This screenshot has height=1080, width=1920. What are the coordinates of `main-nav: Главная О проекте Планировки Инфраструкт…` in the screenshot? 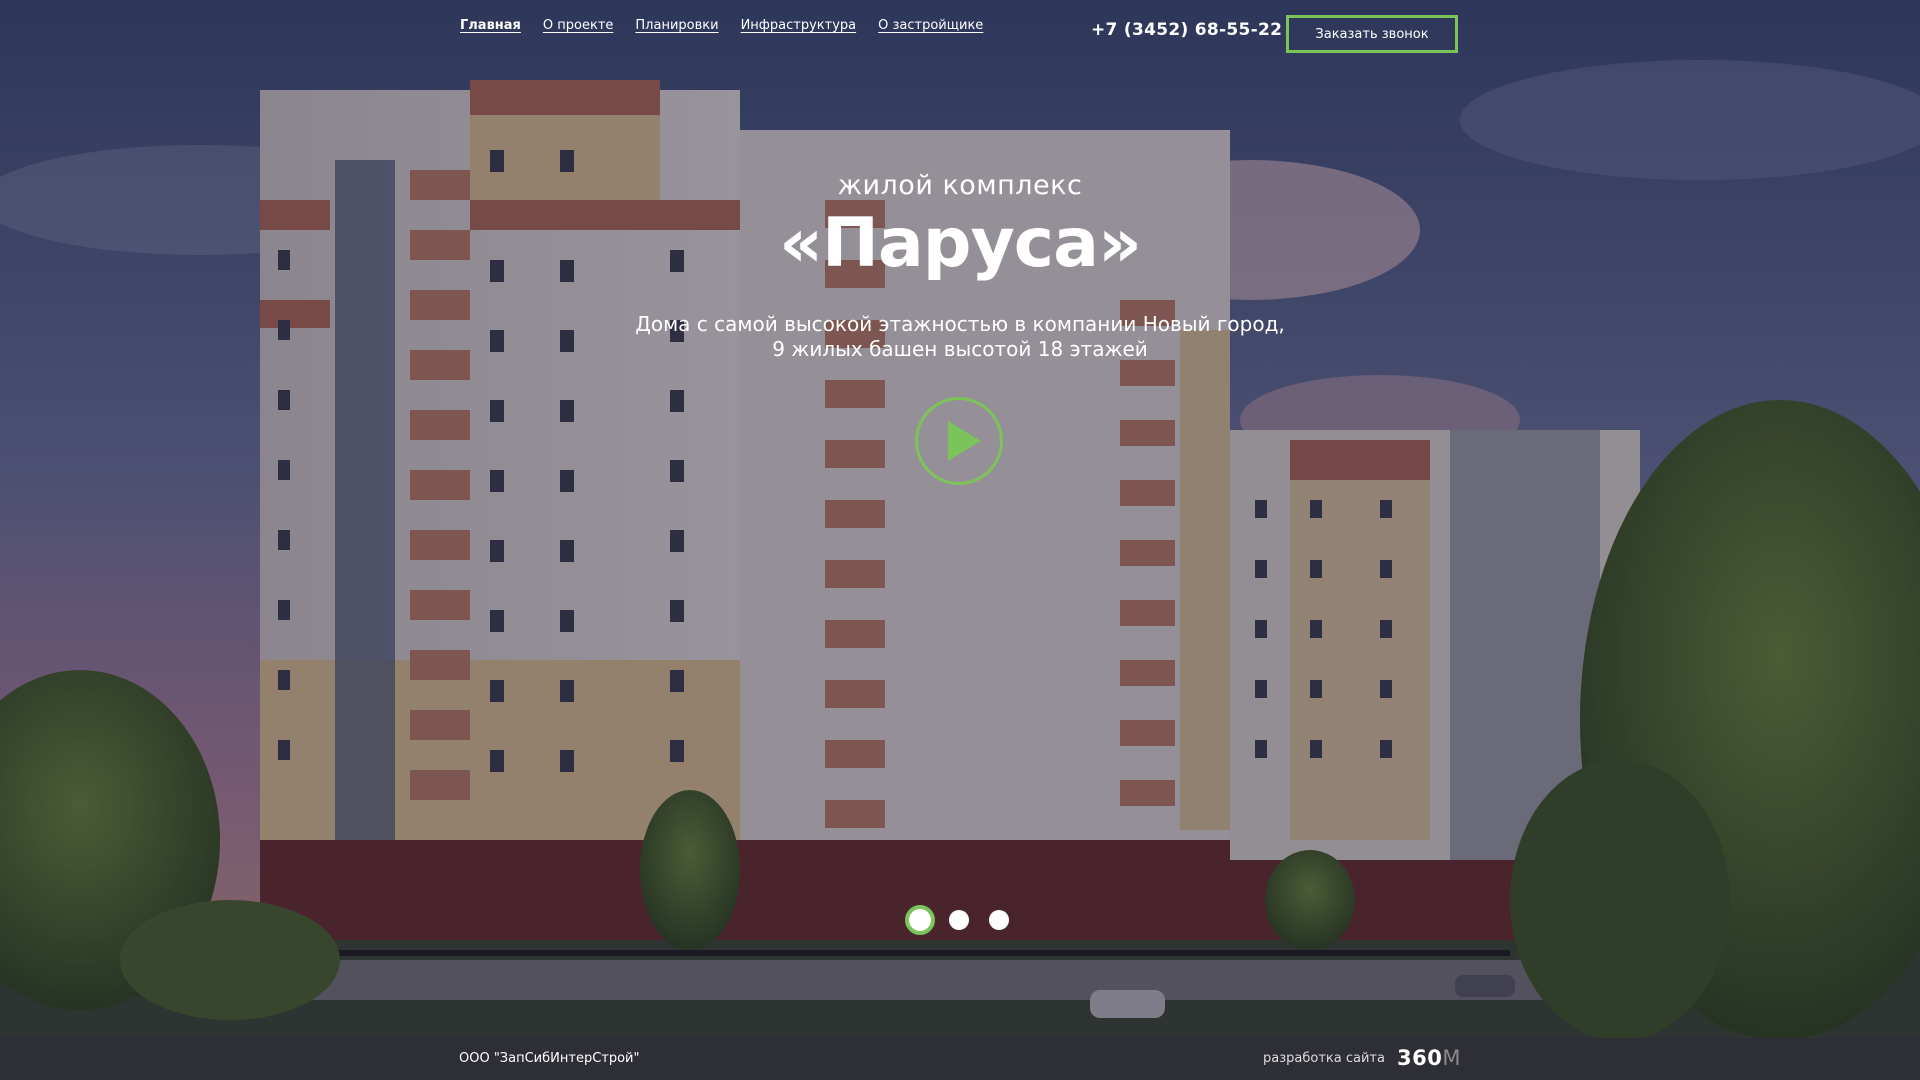 It's located at (721, 25).